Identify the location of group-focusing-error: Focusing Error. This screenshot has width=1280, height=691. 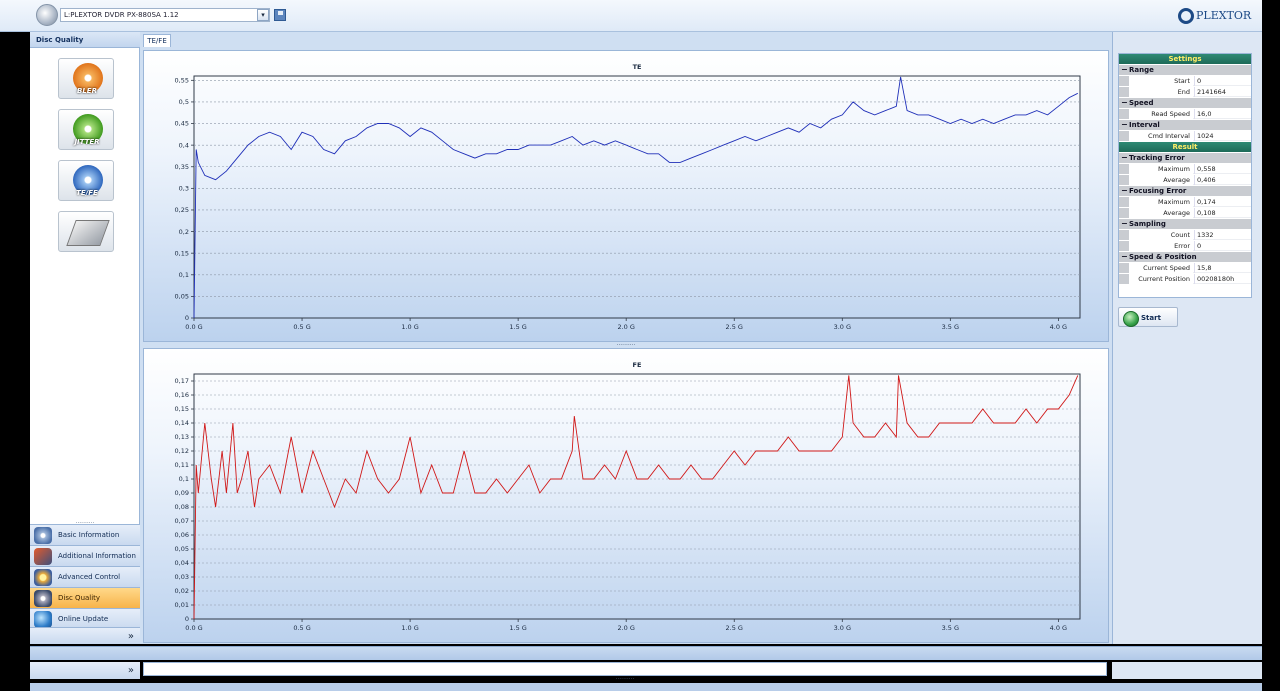
(1185, 191).